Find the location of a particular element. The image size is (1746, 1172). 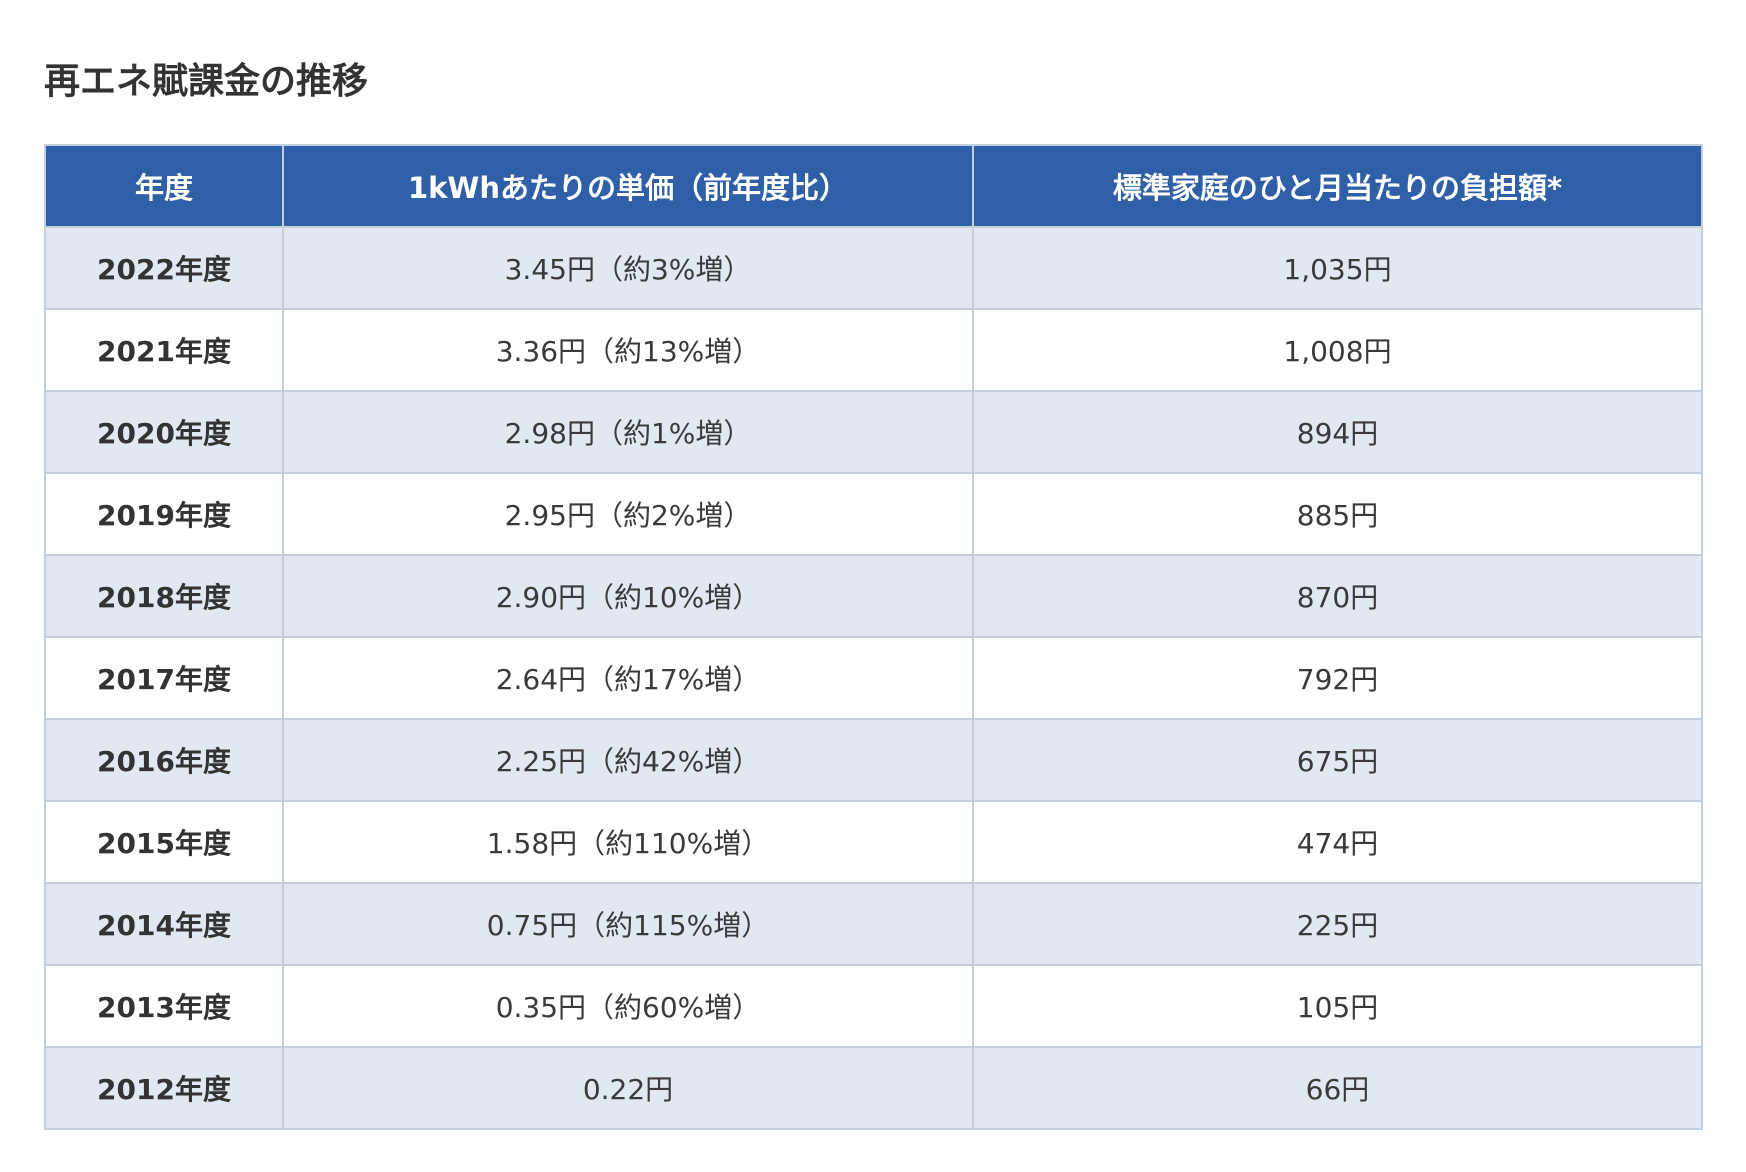

cell-year: 2013年度 is located at coordinates (164, 1006).